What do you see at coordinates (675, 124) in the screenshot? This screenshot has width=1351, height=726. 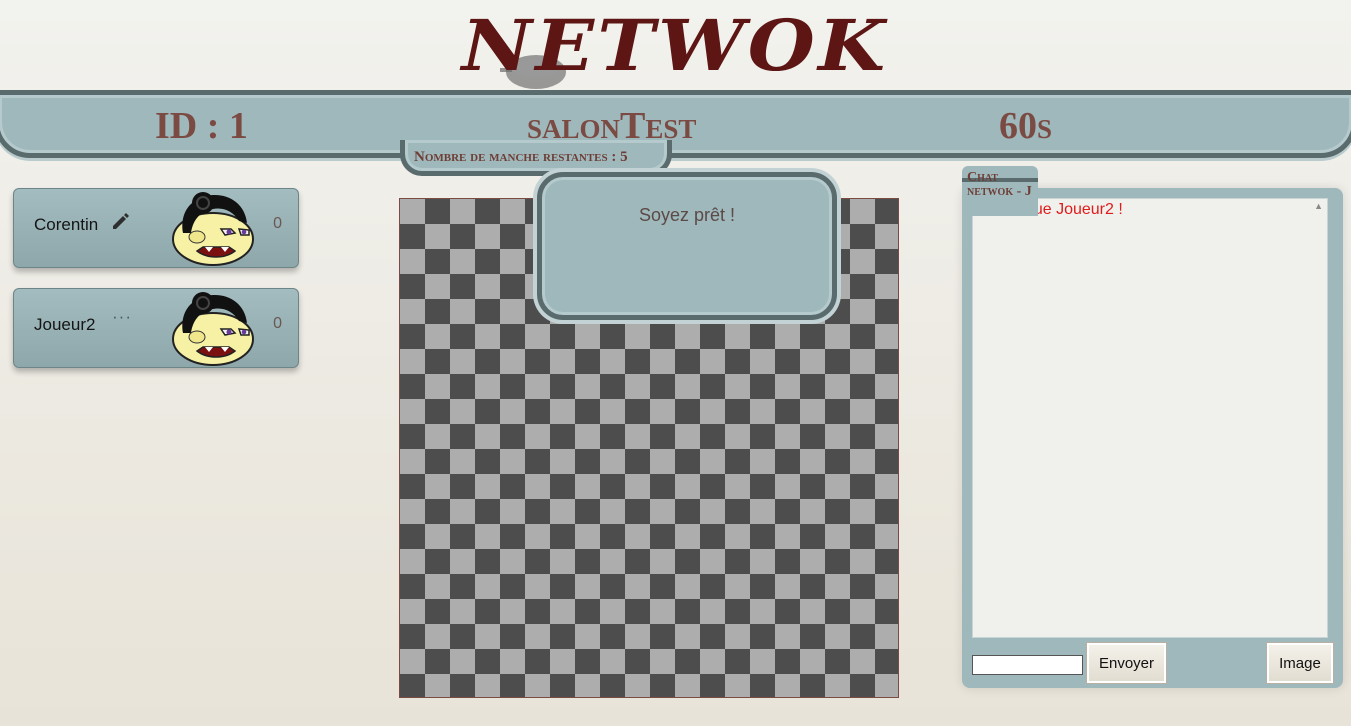 I see `status-banner: ID : 1 salonTest 60s` at bounding box center [675, 124].